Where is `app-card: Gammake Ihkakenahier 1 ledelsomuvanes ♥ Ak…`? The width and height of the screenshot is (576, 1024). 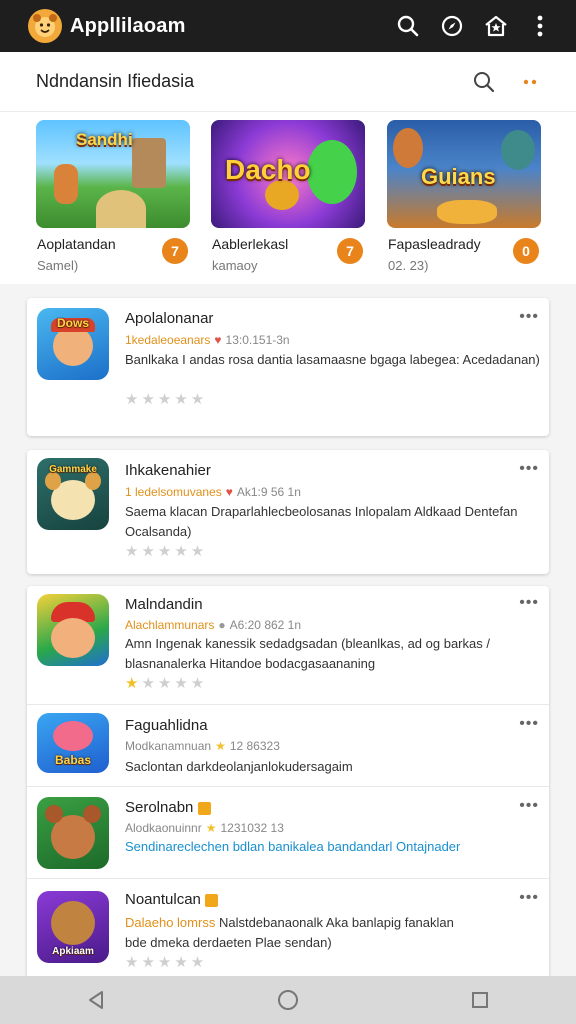
app-card: Gammake Ihkakenahier 1 ledelsomuvanes ♥ Ak… is located at coordinates (288, 512).